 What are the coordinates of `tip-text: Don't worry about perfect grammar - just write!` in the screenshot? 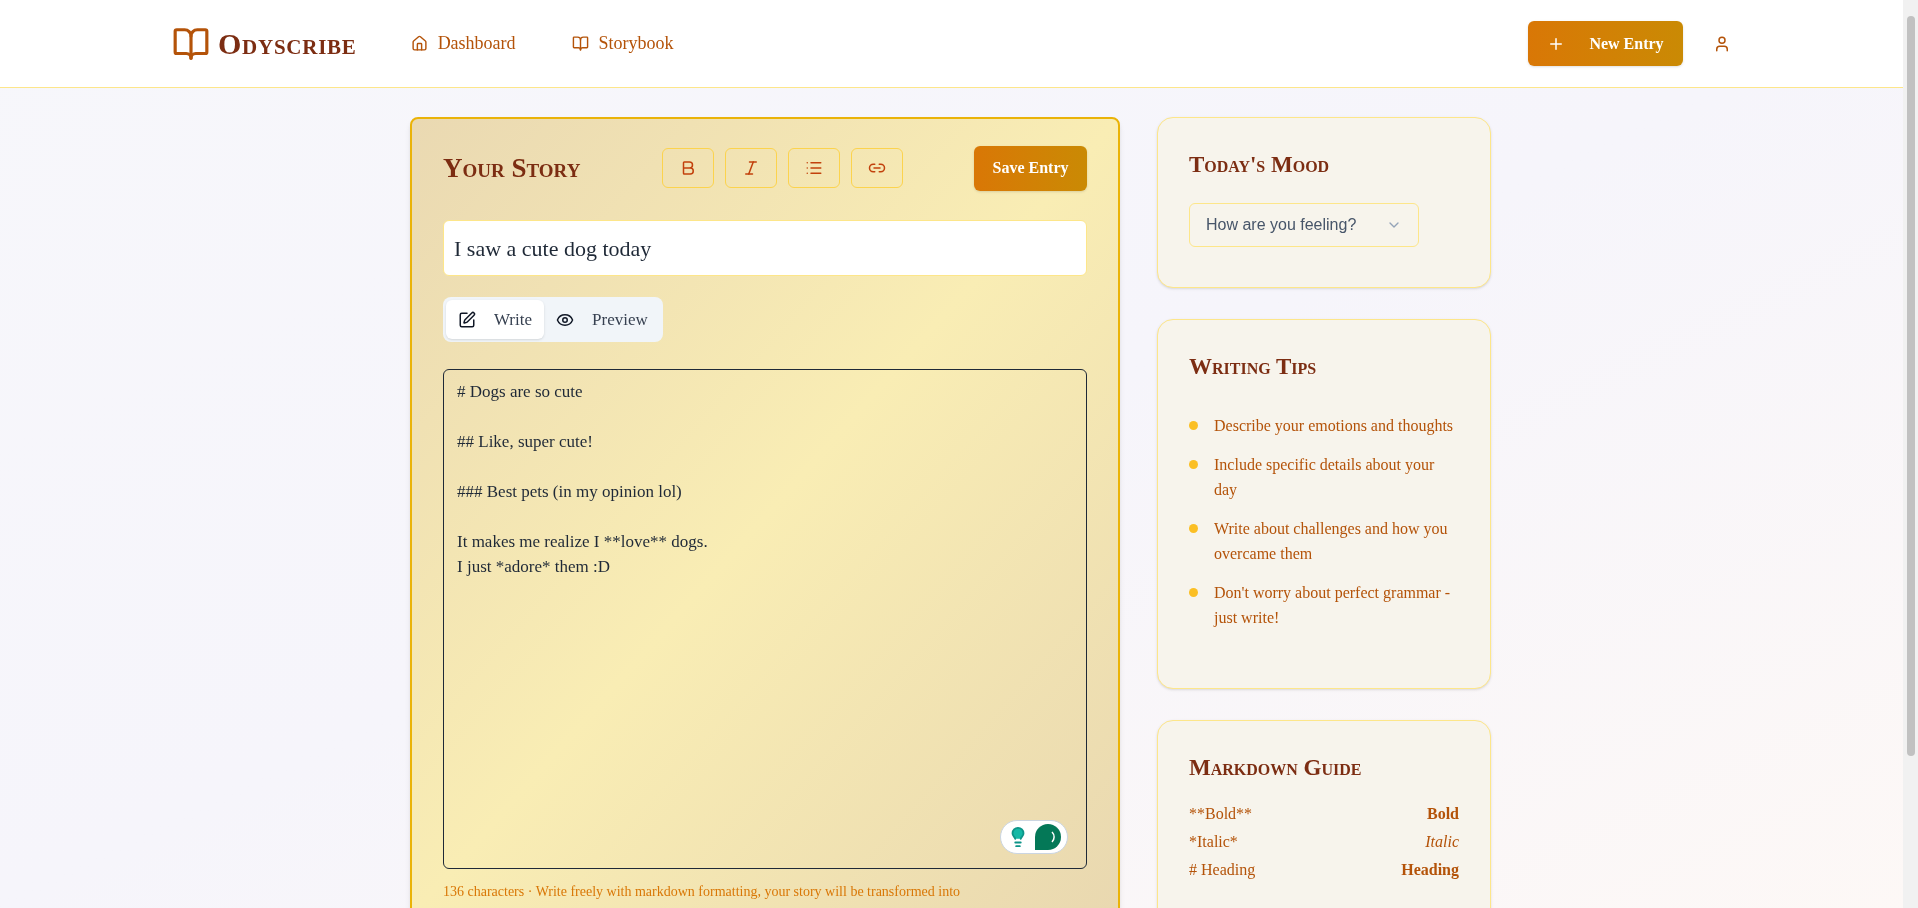 It's located at (1333, 605).